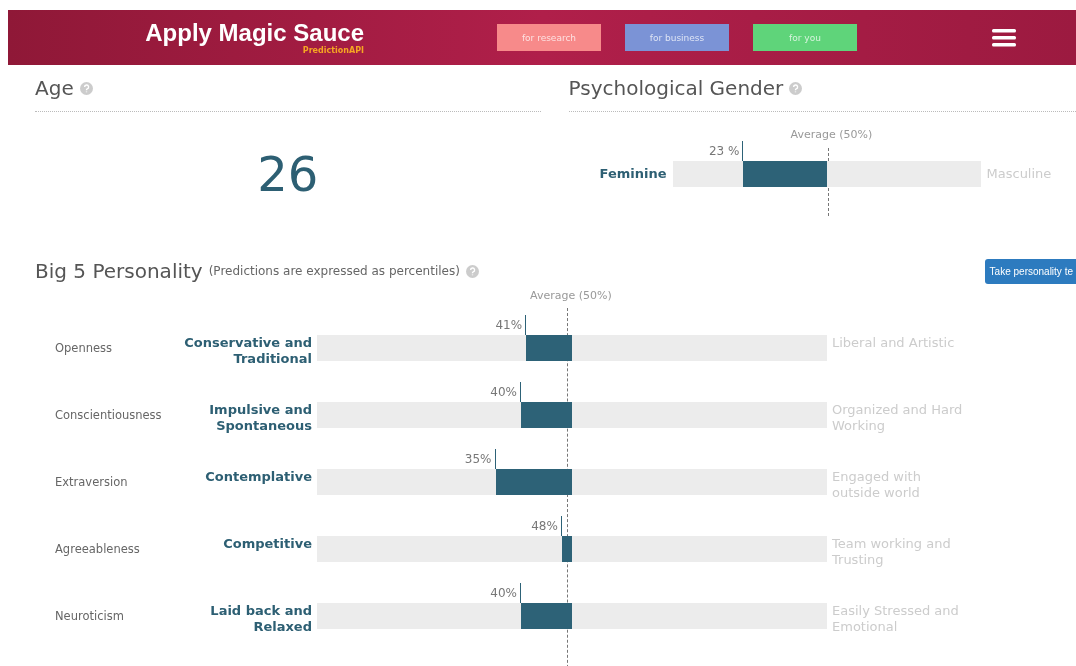 The height and width of the screenshot is (666, 1076). I want to click on pole-label: Laid back and Relaxed, so click(260, 619).